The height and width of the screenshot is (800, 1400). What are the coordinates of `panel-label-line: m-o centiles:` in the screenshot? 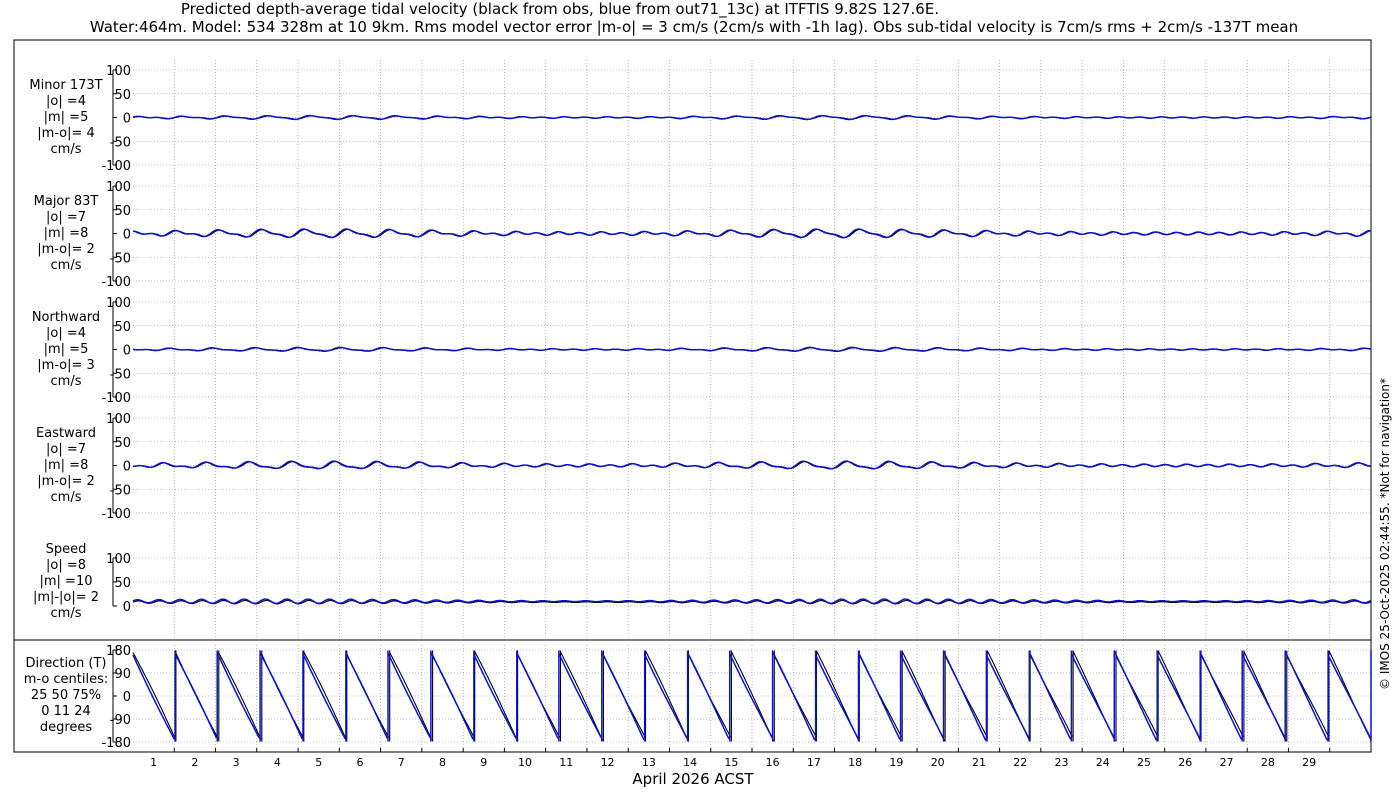 It's located at (66, 679).